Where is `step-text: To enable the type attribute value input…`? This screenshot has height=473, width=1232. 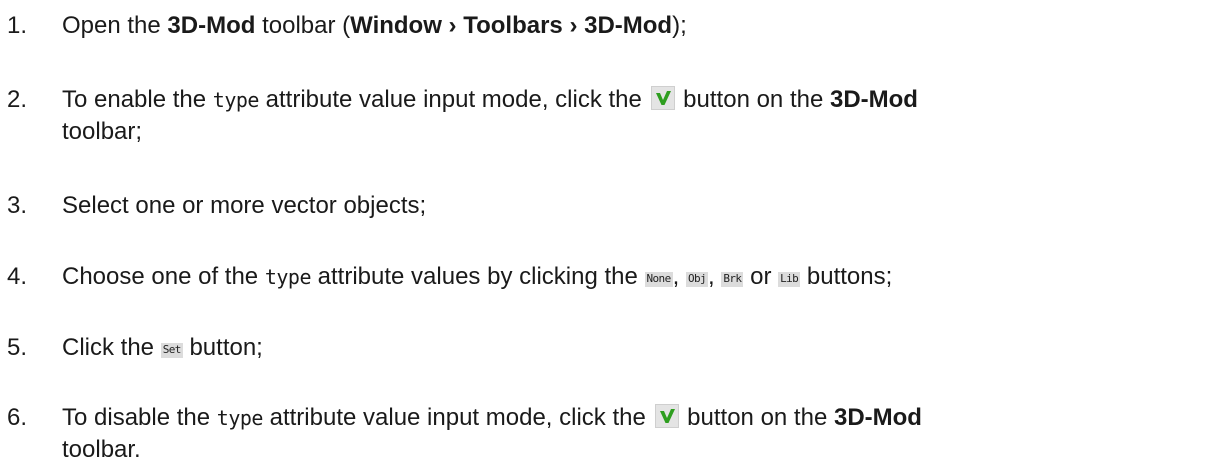 step-text: To enable the type attribute value input… is located at coordinates (490, 115).